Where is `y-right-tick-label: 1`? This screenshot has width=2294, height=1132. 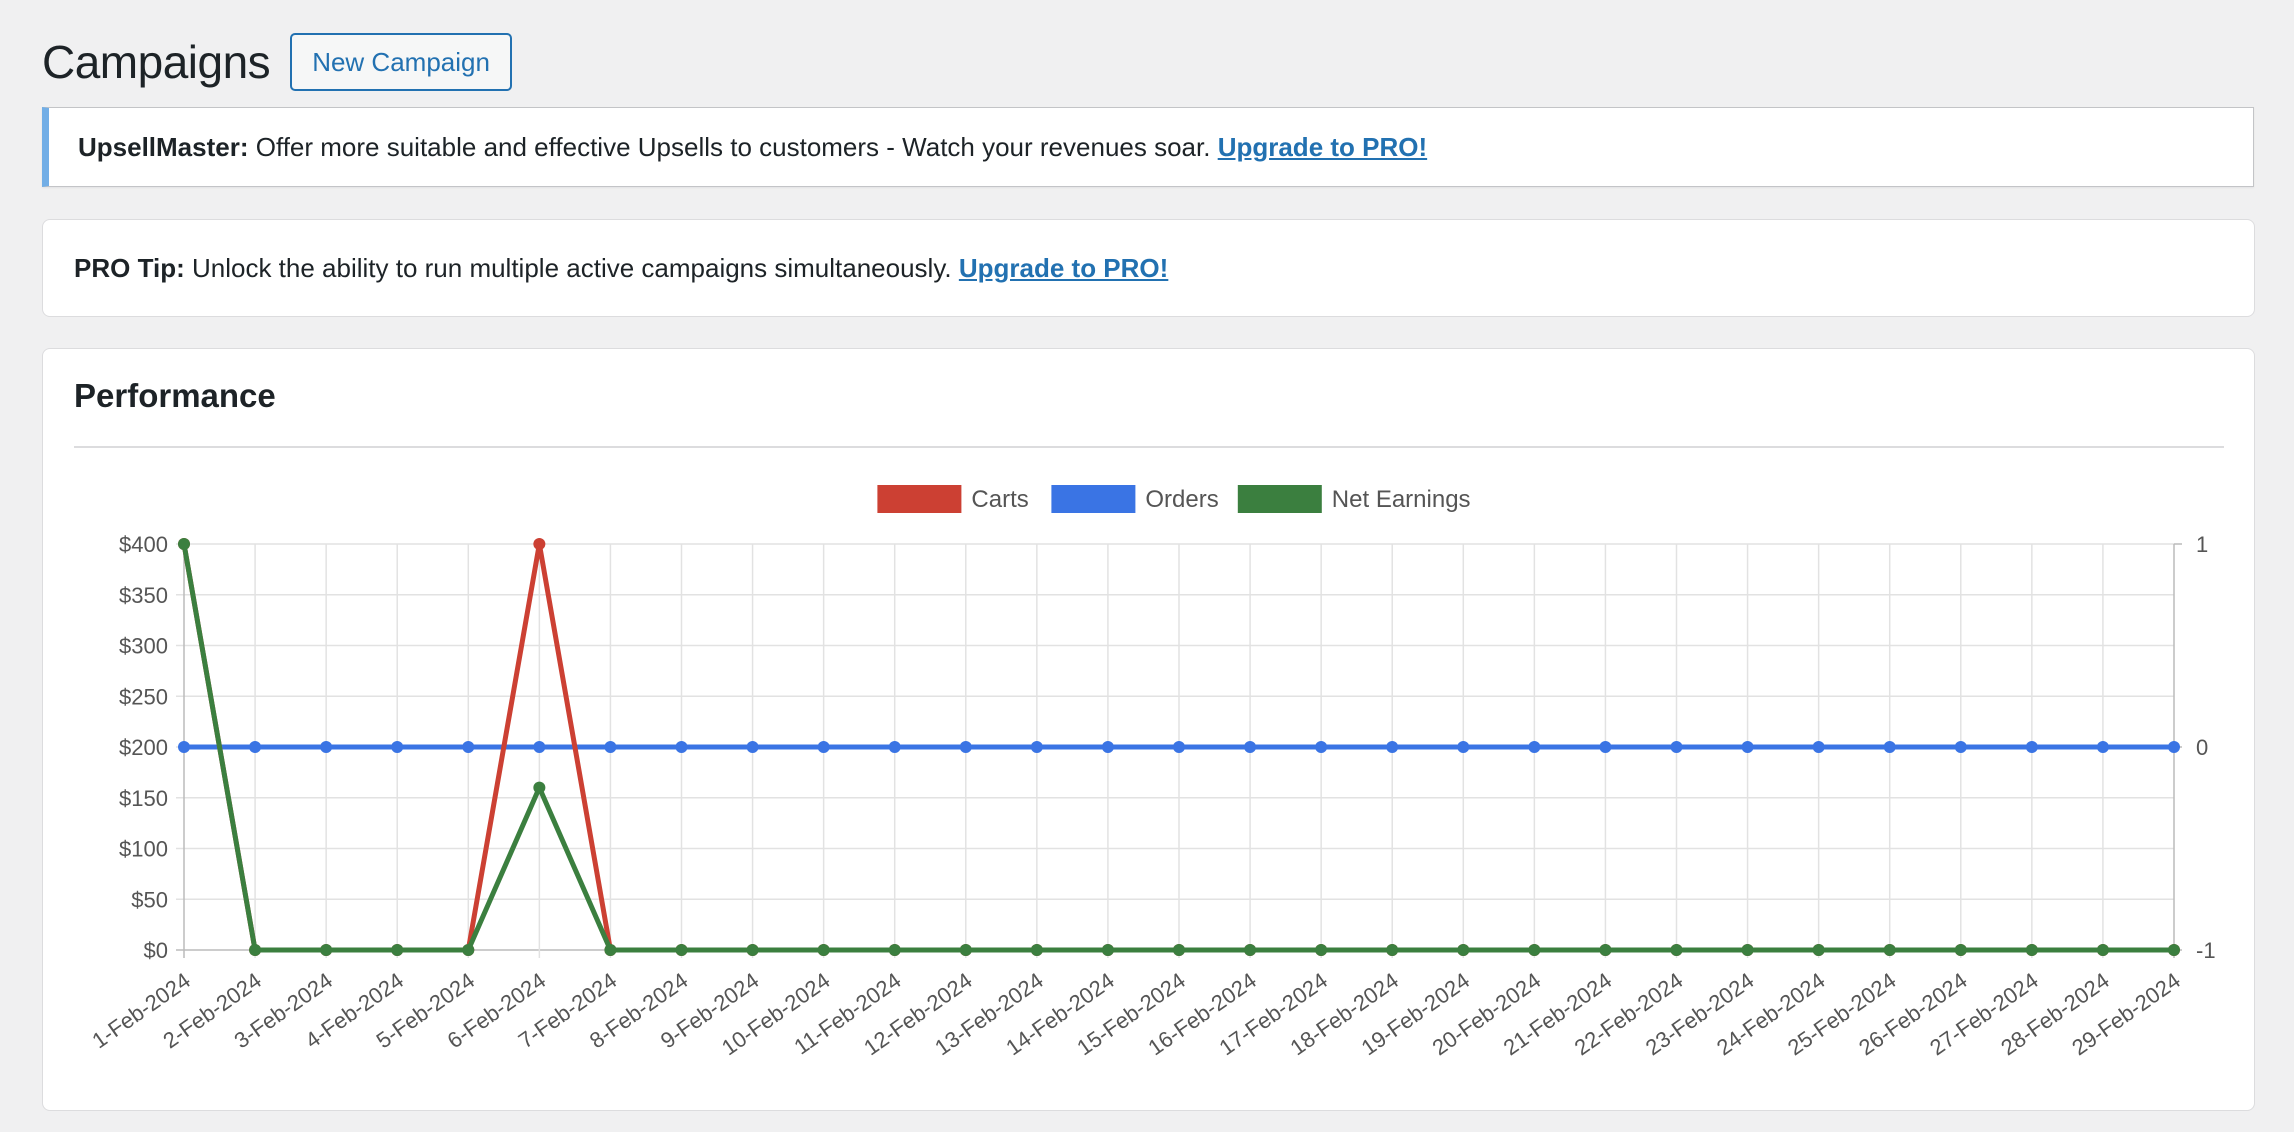
y-right-tick-label: 1 is located at coordinates (2202, 544).